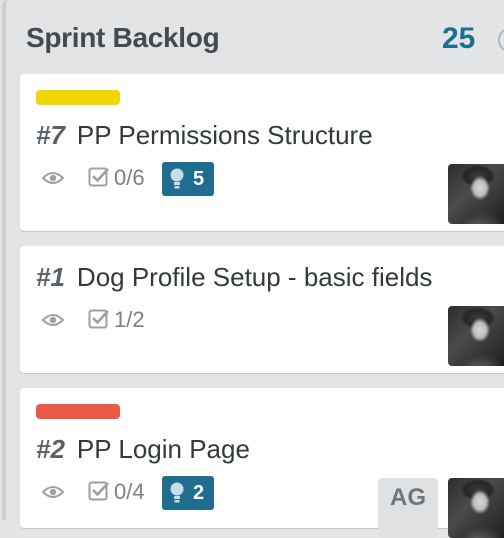 The width and height of the screenshot is (504, 538). I want to click on card-title: #7 PP Permissions Structure, so click(204, 135).